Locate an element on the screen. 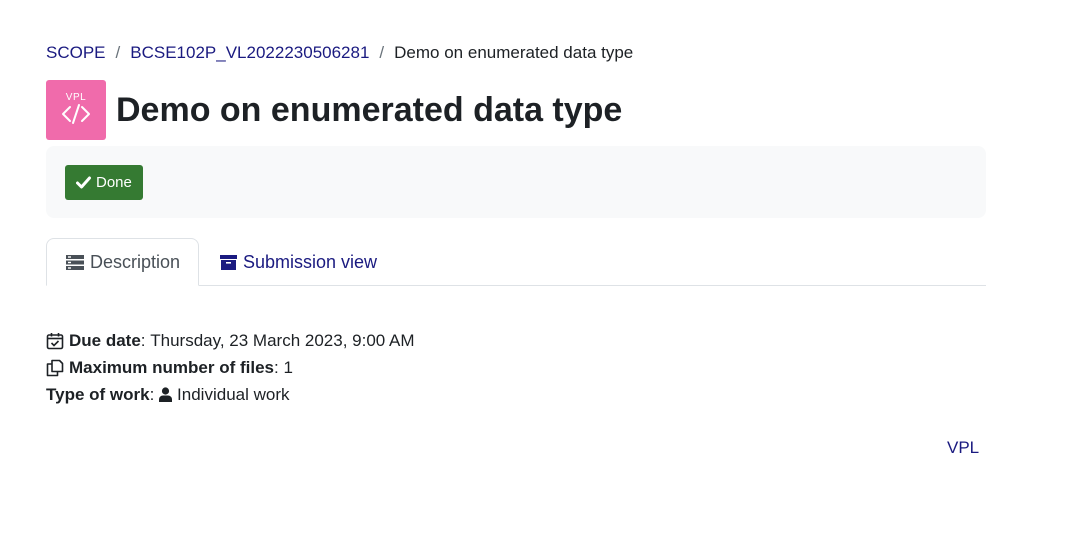 The image size is (1086, 537). breadcrumb-item-scope: SCOPE is located at coordinates (76, 53).